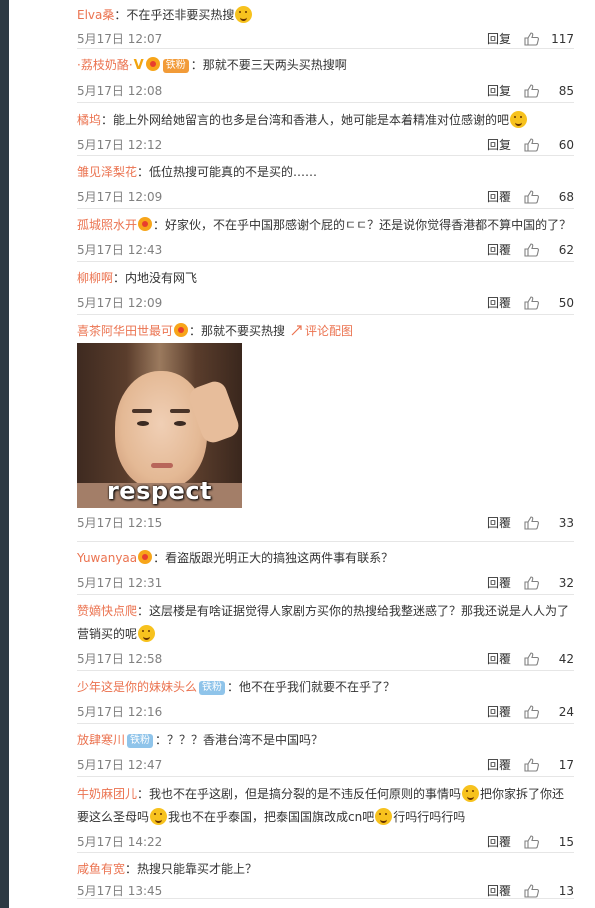 Image resolution: width=595 pixels, height=908 pixels. I want to click on like-count: 68, so click(566, 197).